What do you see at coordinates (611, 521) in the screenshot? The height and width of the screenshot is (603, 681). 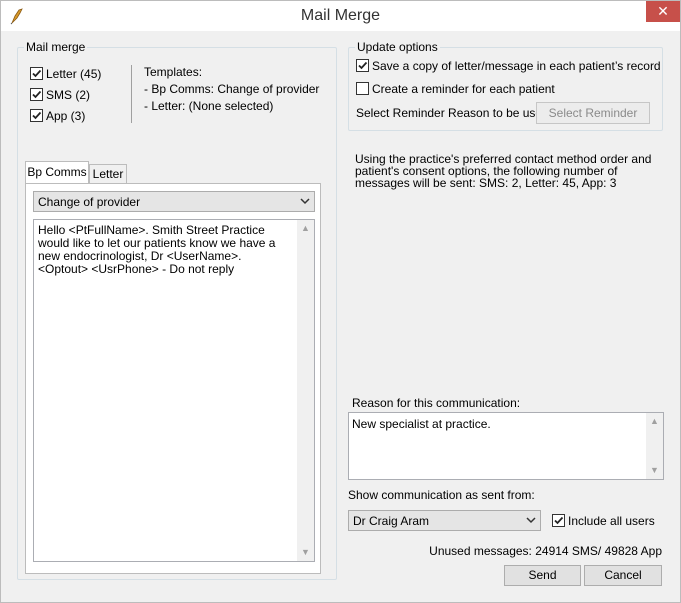 I see `include-all-users-label: Include all users` at bounding box center [611, 521].